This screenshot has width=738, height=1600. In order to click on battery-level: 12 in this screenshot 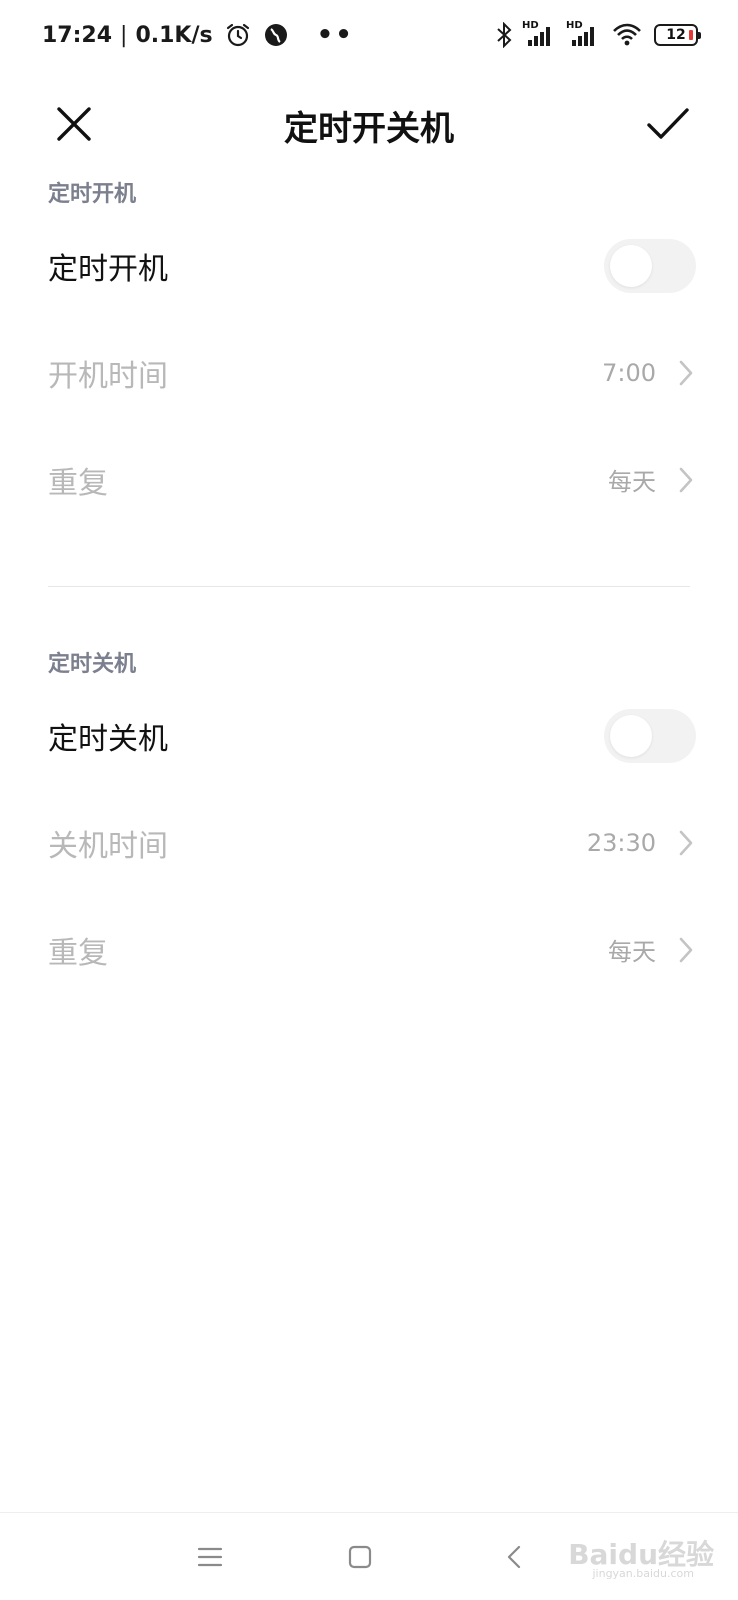, I will do `click(676, 35)`.